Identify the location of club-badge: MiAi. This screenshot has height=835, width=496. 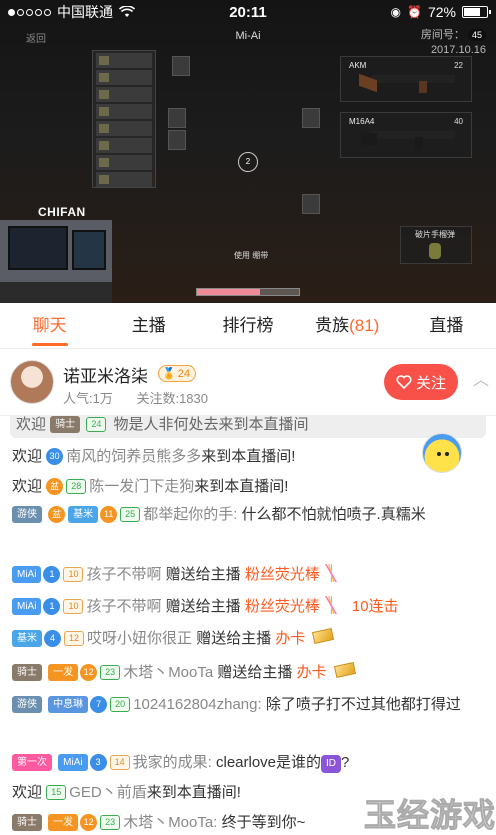
(27, 606).